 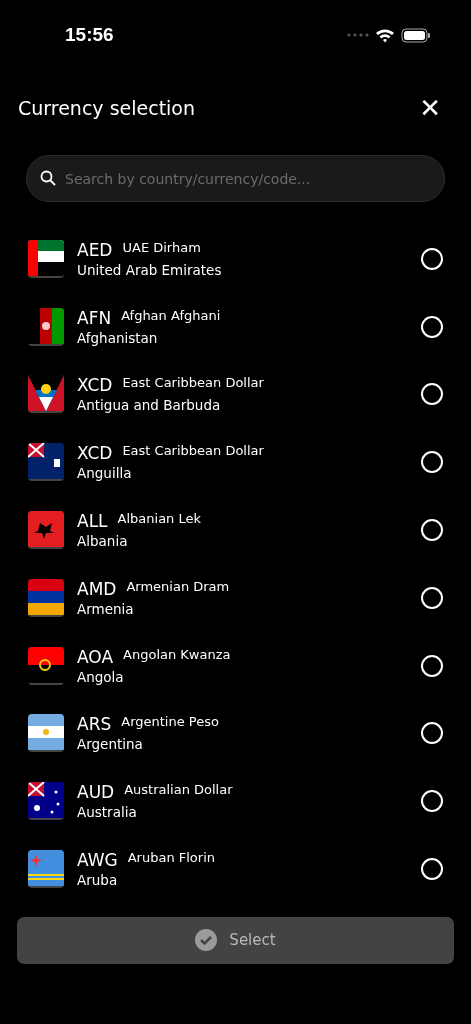 I want to click on currency-code: AFN, so click(x=94, y=317).